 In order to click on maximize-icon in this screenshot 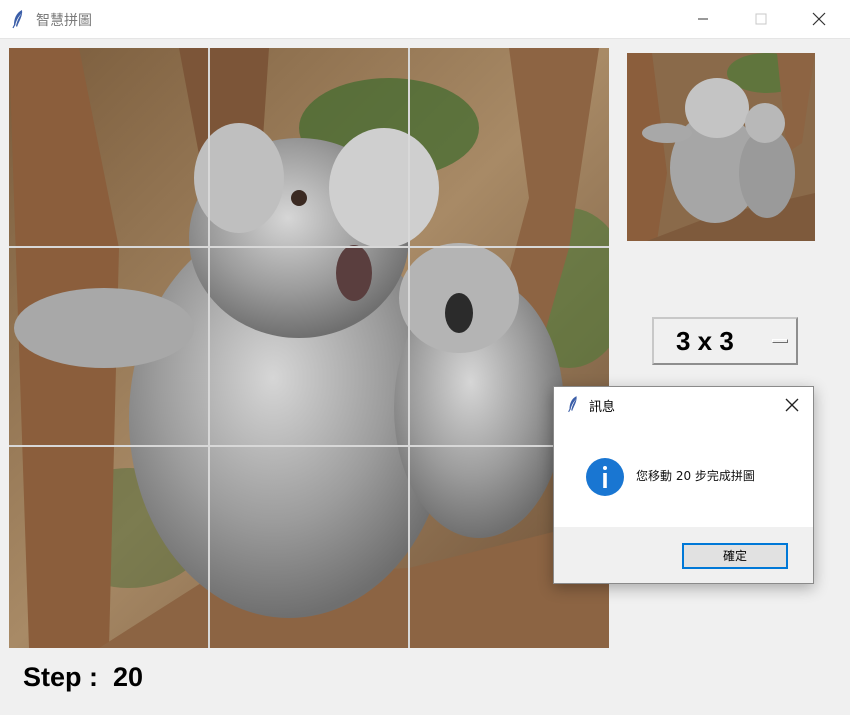, I will do `click(761, 19)`.